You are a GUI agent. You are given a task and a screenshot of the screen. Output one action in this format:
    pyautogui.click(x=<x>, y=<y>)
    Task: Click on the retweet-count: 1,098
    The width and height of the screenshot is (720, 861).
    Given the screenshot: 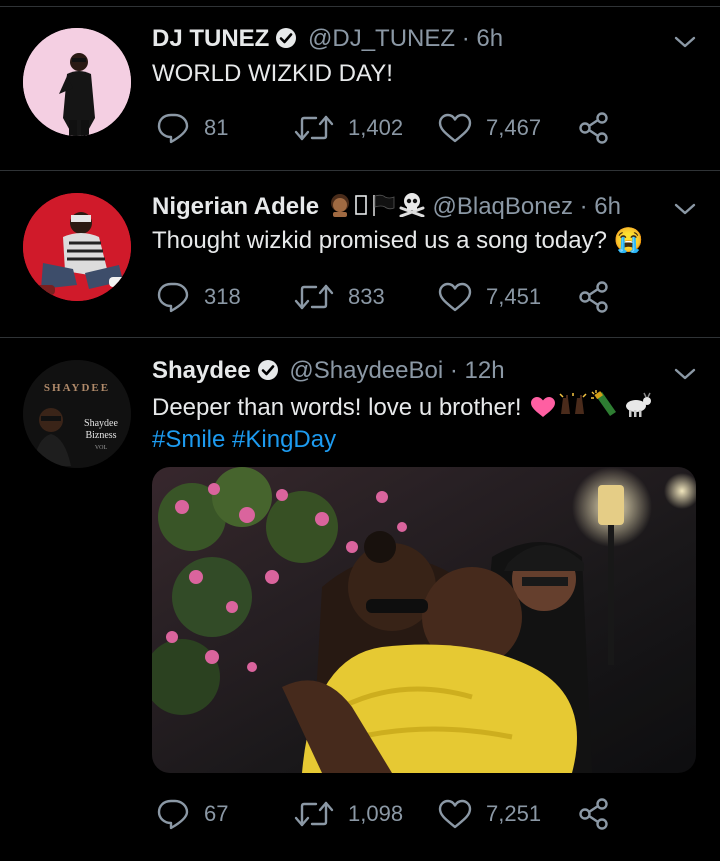 What is the action you would take?
    pyautogui.click(x=376, y=813)
    